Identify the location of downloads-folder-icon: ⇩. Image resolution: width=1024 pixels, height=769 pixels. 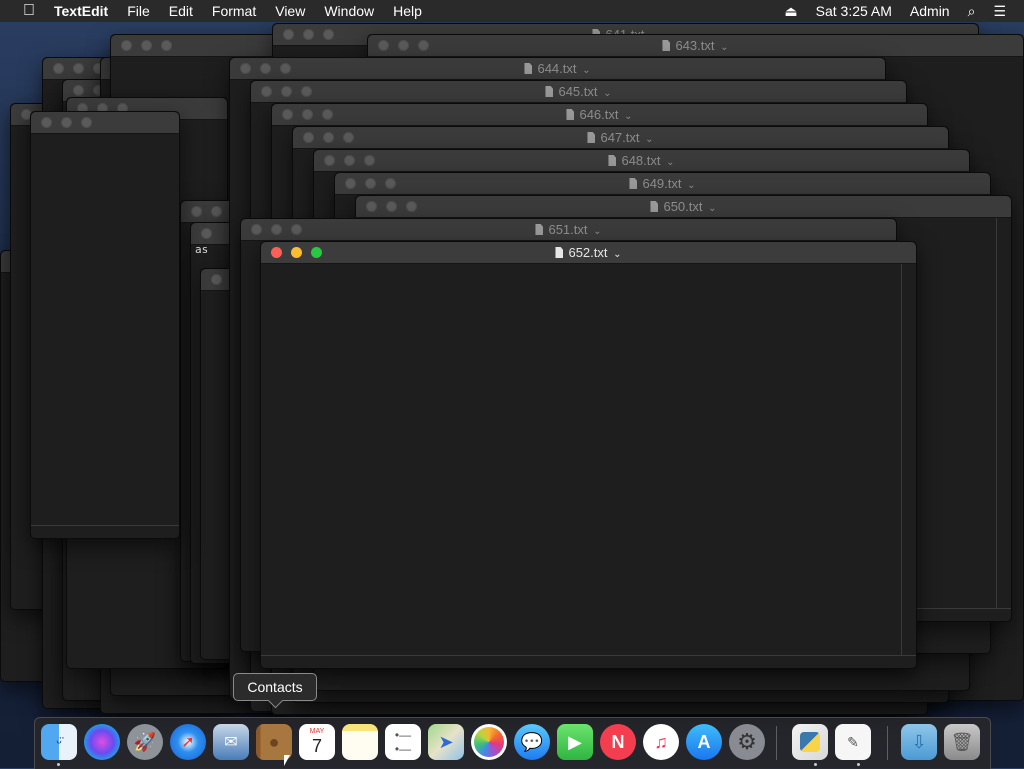
(919, 742).